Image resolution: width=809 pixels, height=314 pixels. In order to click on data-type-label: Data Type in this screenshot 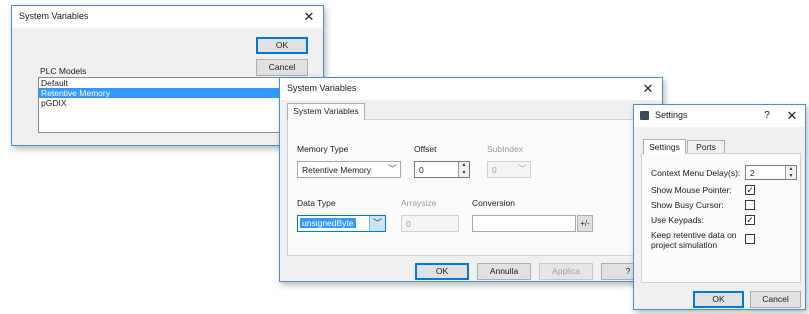, I will do `click(316, 203)`.